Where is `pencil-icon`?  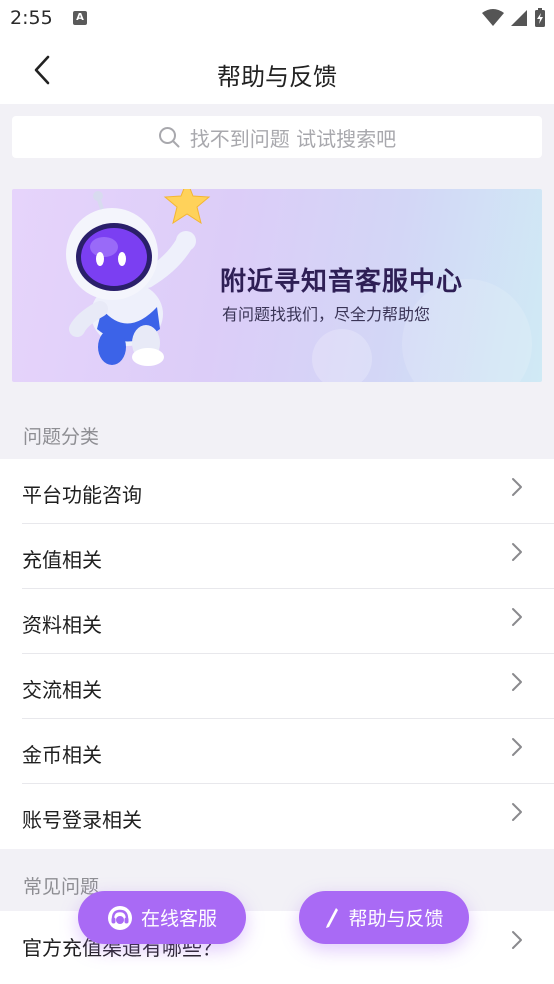
pencil-icon is located at coordinates (332, 917).